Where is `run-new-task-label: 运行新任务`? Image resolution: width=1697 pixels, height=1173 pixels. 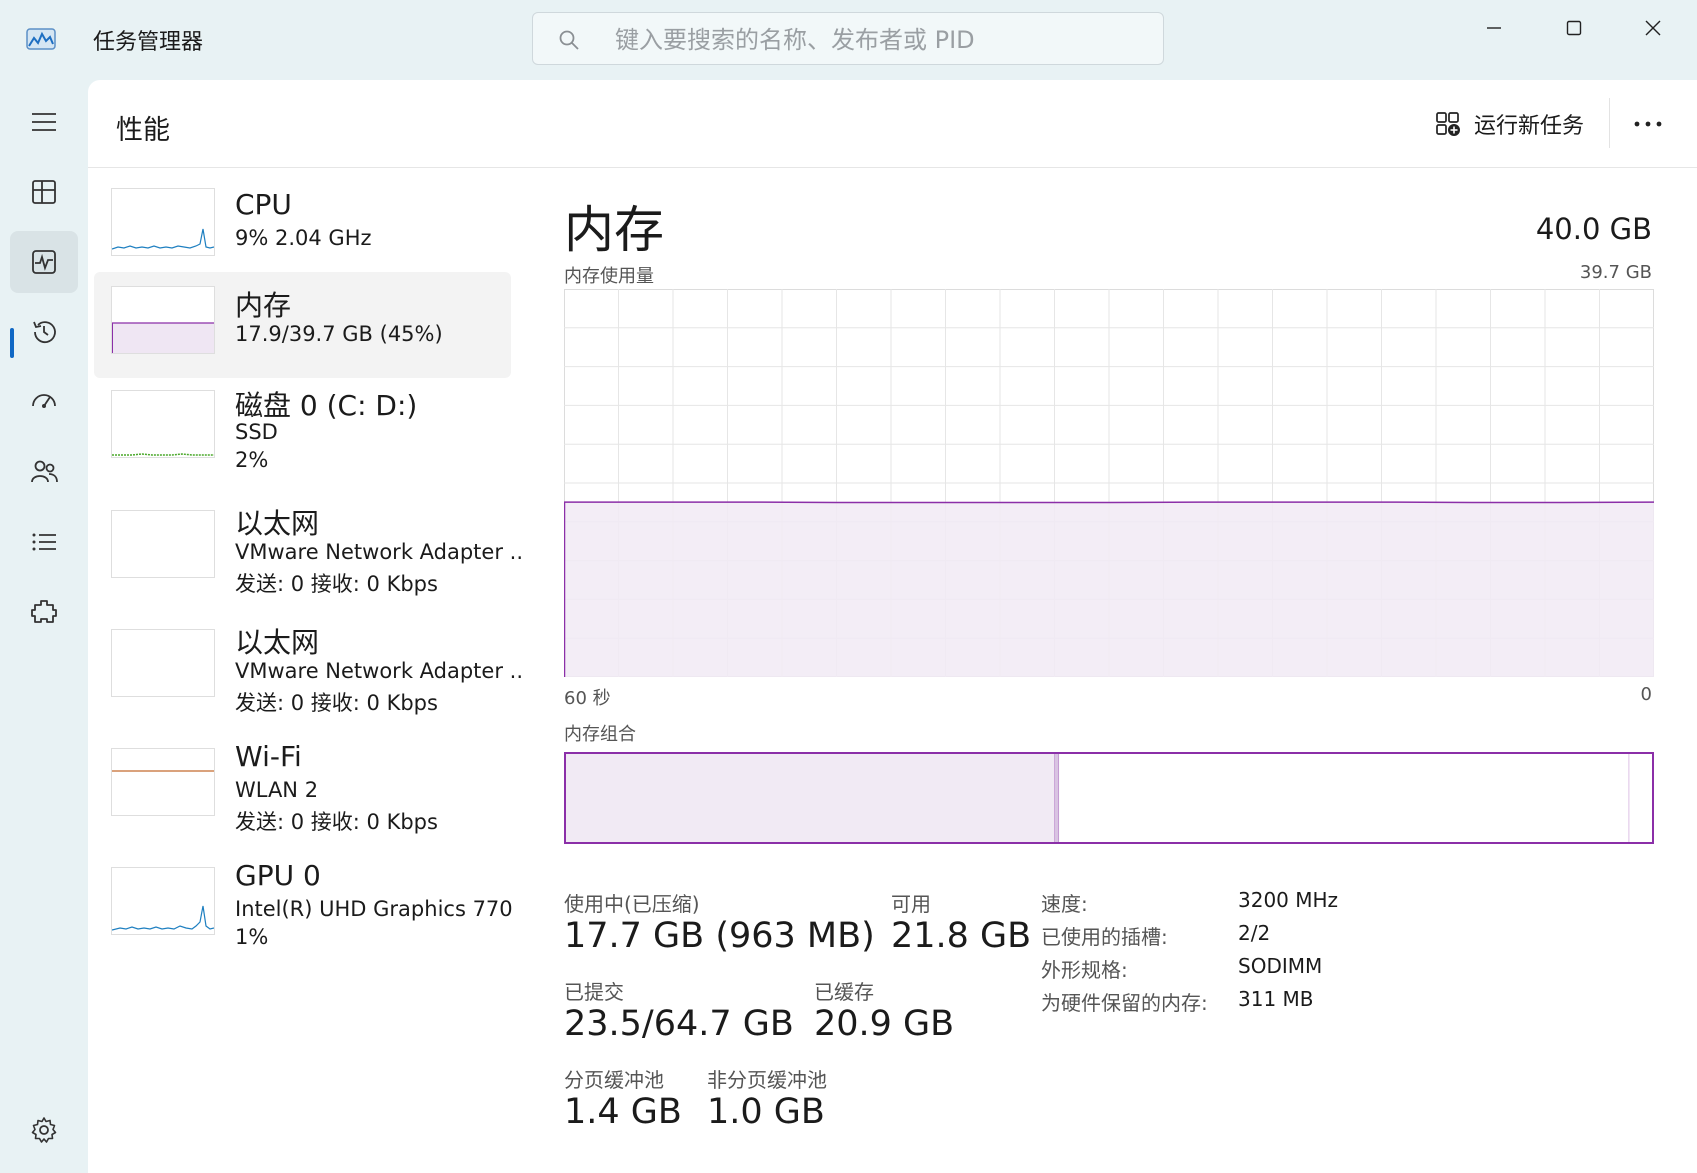 run-new-task-label: 运行新任务 is located at coordinates (1529, 126).